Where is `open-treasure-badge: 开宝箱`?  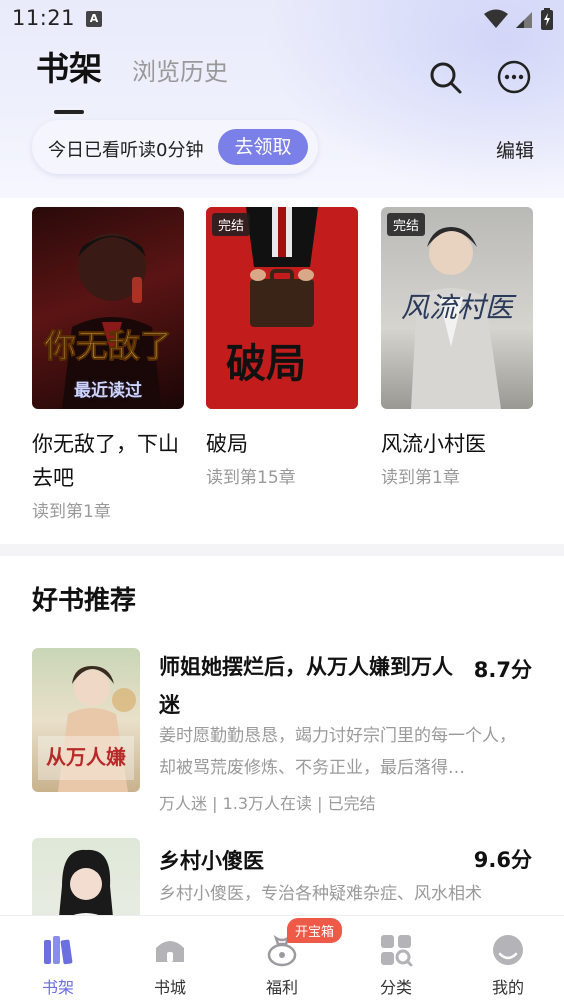 open-treasure-badge: 开宝箱 is located at coordinates (315, 930).